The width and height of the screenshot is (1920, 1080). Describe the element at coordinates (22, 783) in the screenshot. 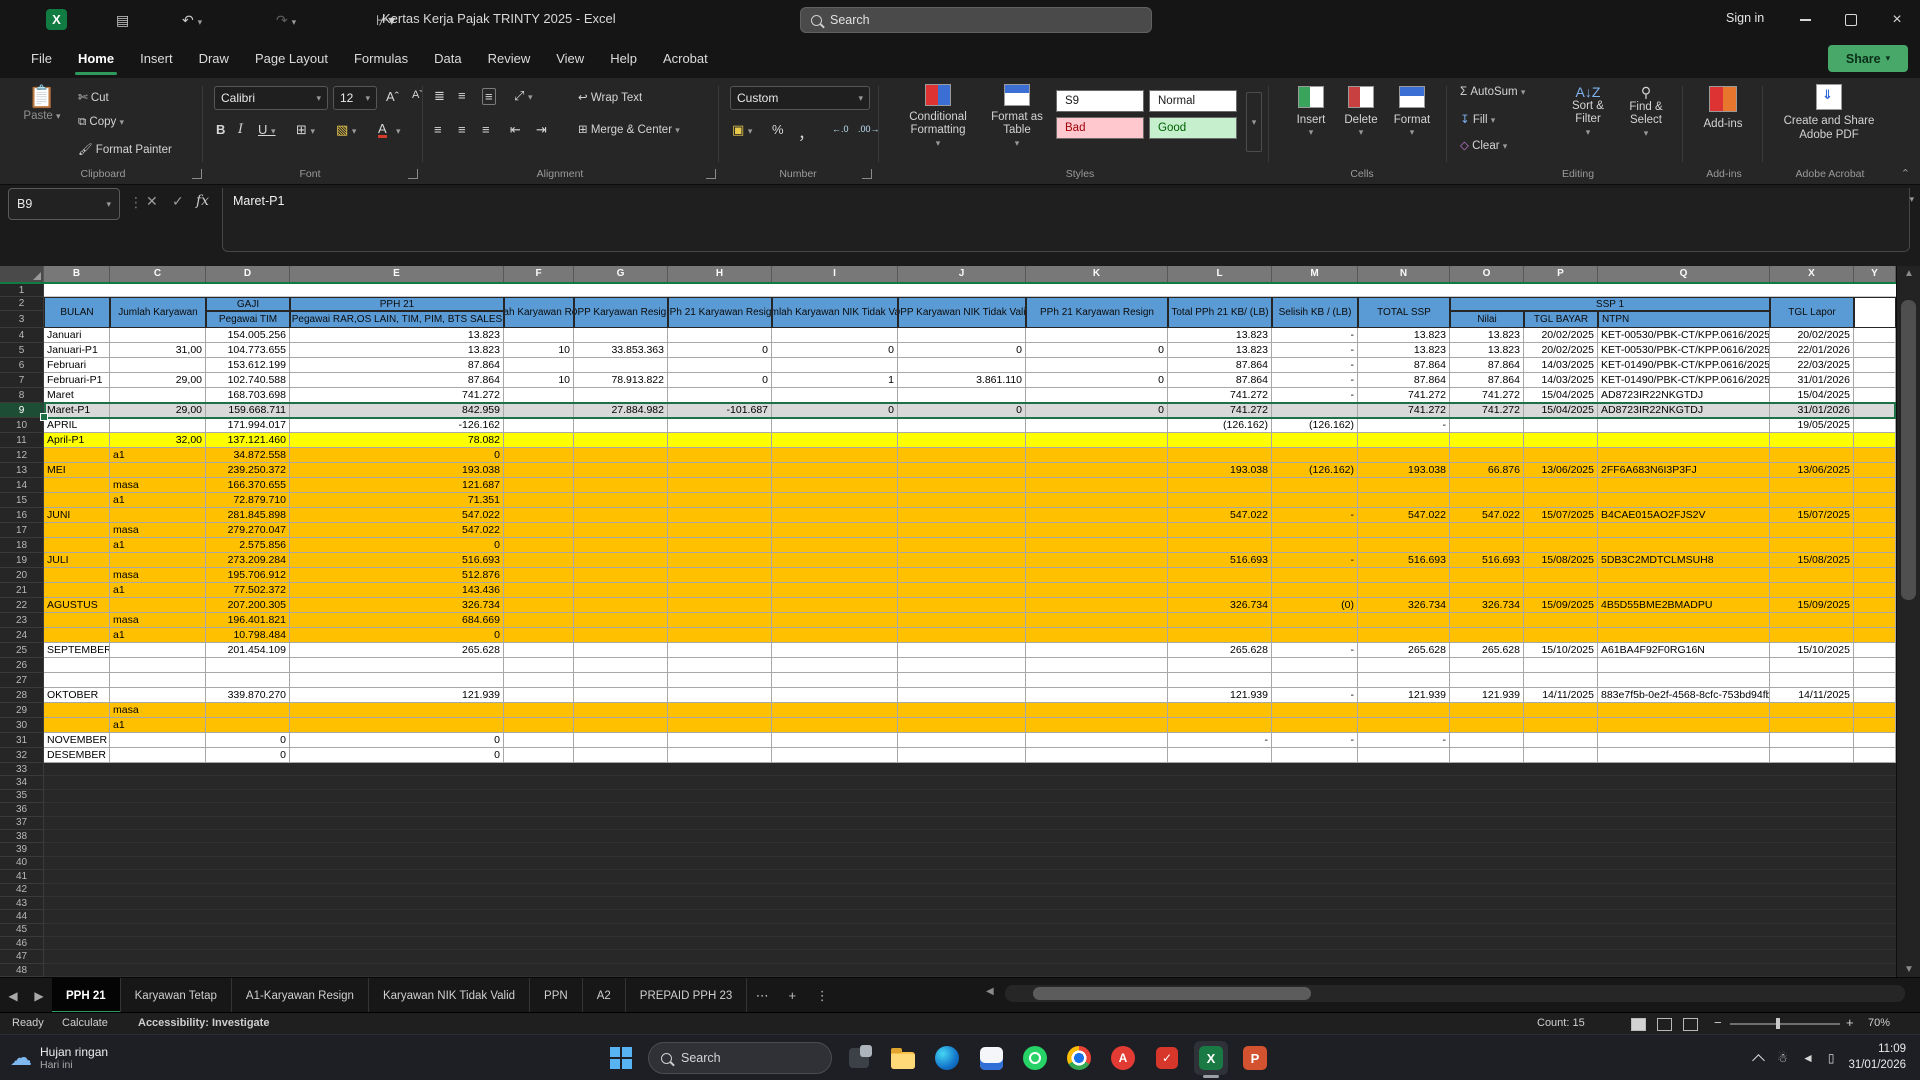

I see `row-header-34: 34` at that location.